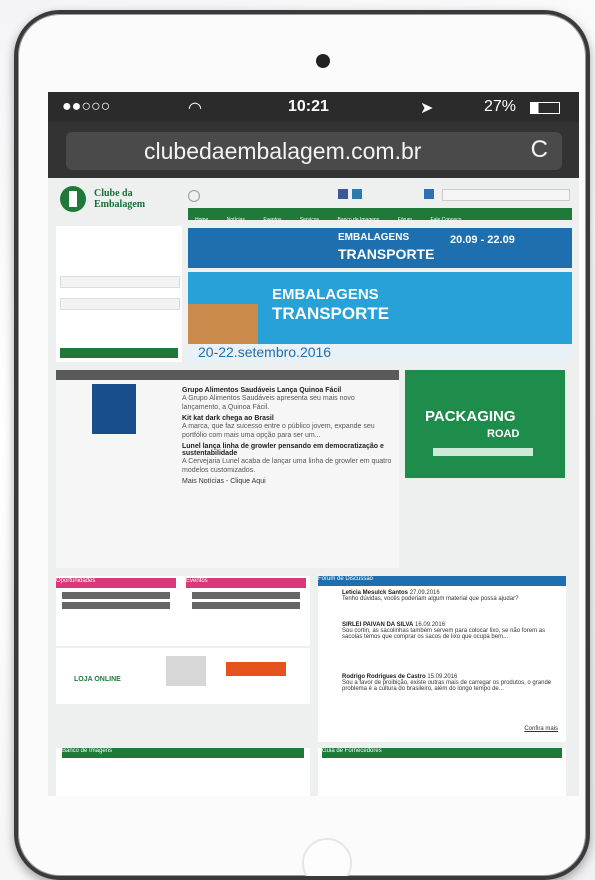  Describe the element at coordinates (120, 282) in the screenshot. I see `email-field` at that location.